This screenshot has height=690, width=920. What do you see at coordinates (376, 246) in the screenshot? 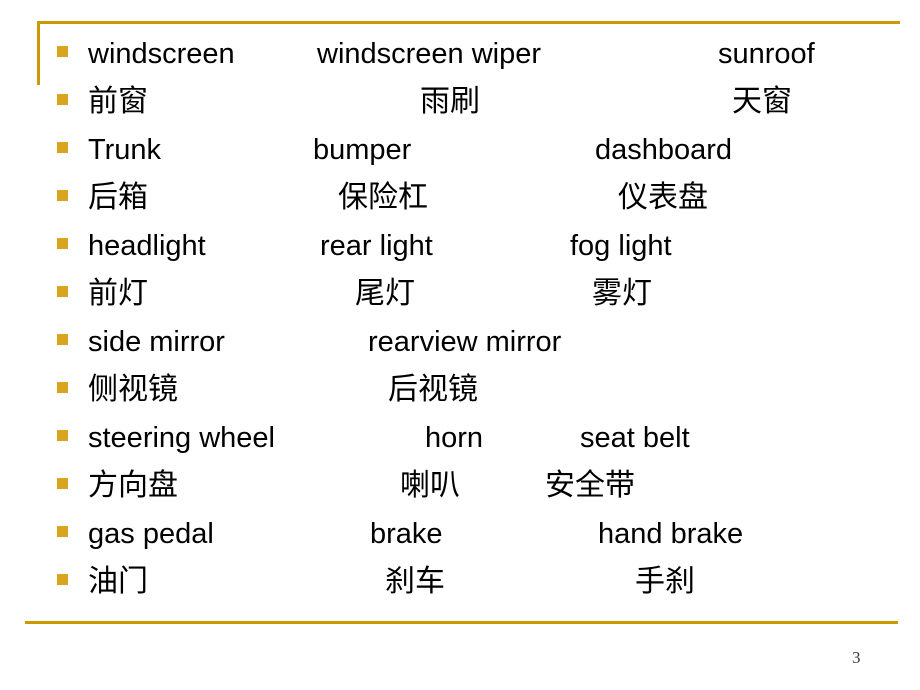
I see `vocabulary-term: rear light` at bounding box center [376, 246].